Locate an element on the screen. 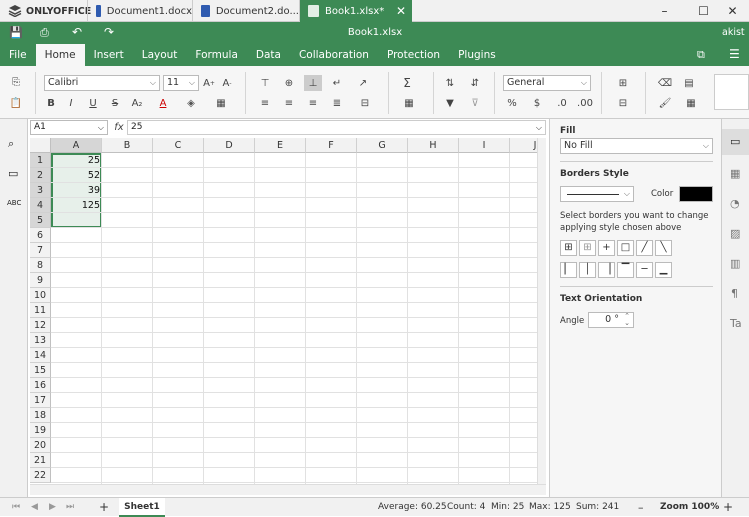 Image resolution: width=749 pixels, height=517 pixels. copy-style-icon: 🖌 is located at coordinates (665, 103).